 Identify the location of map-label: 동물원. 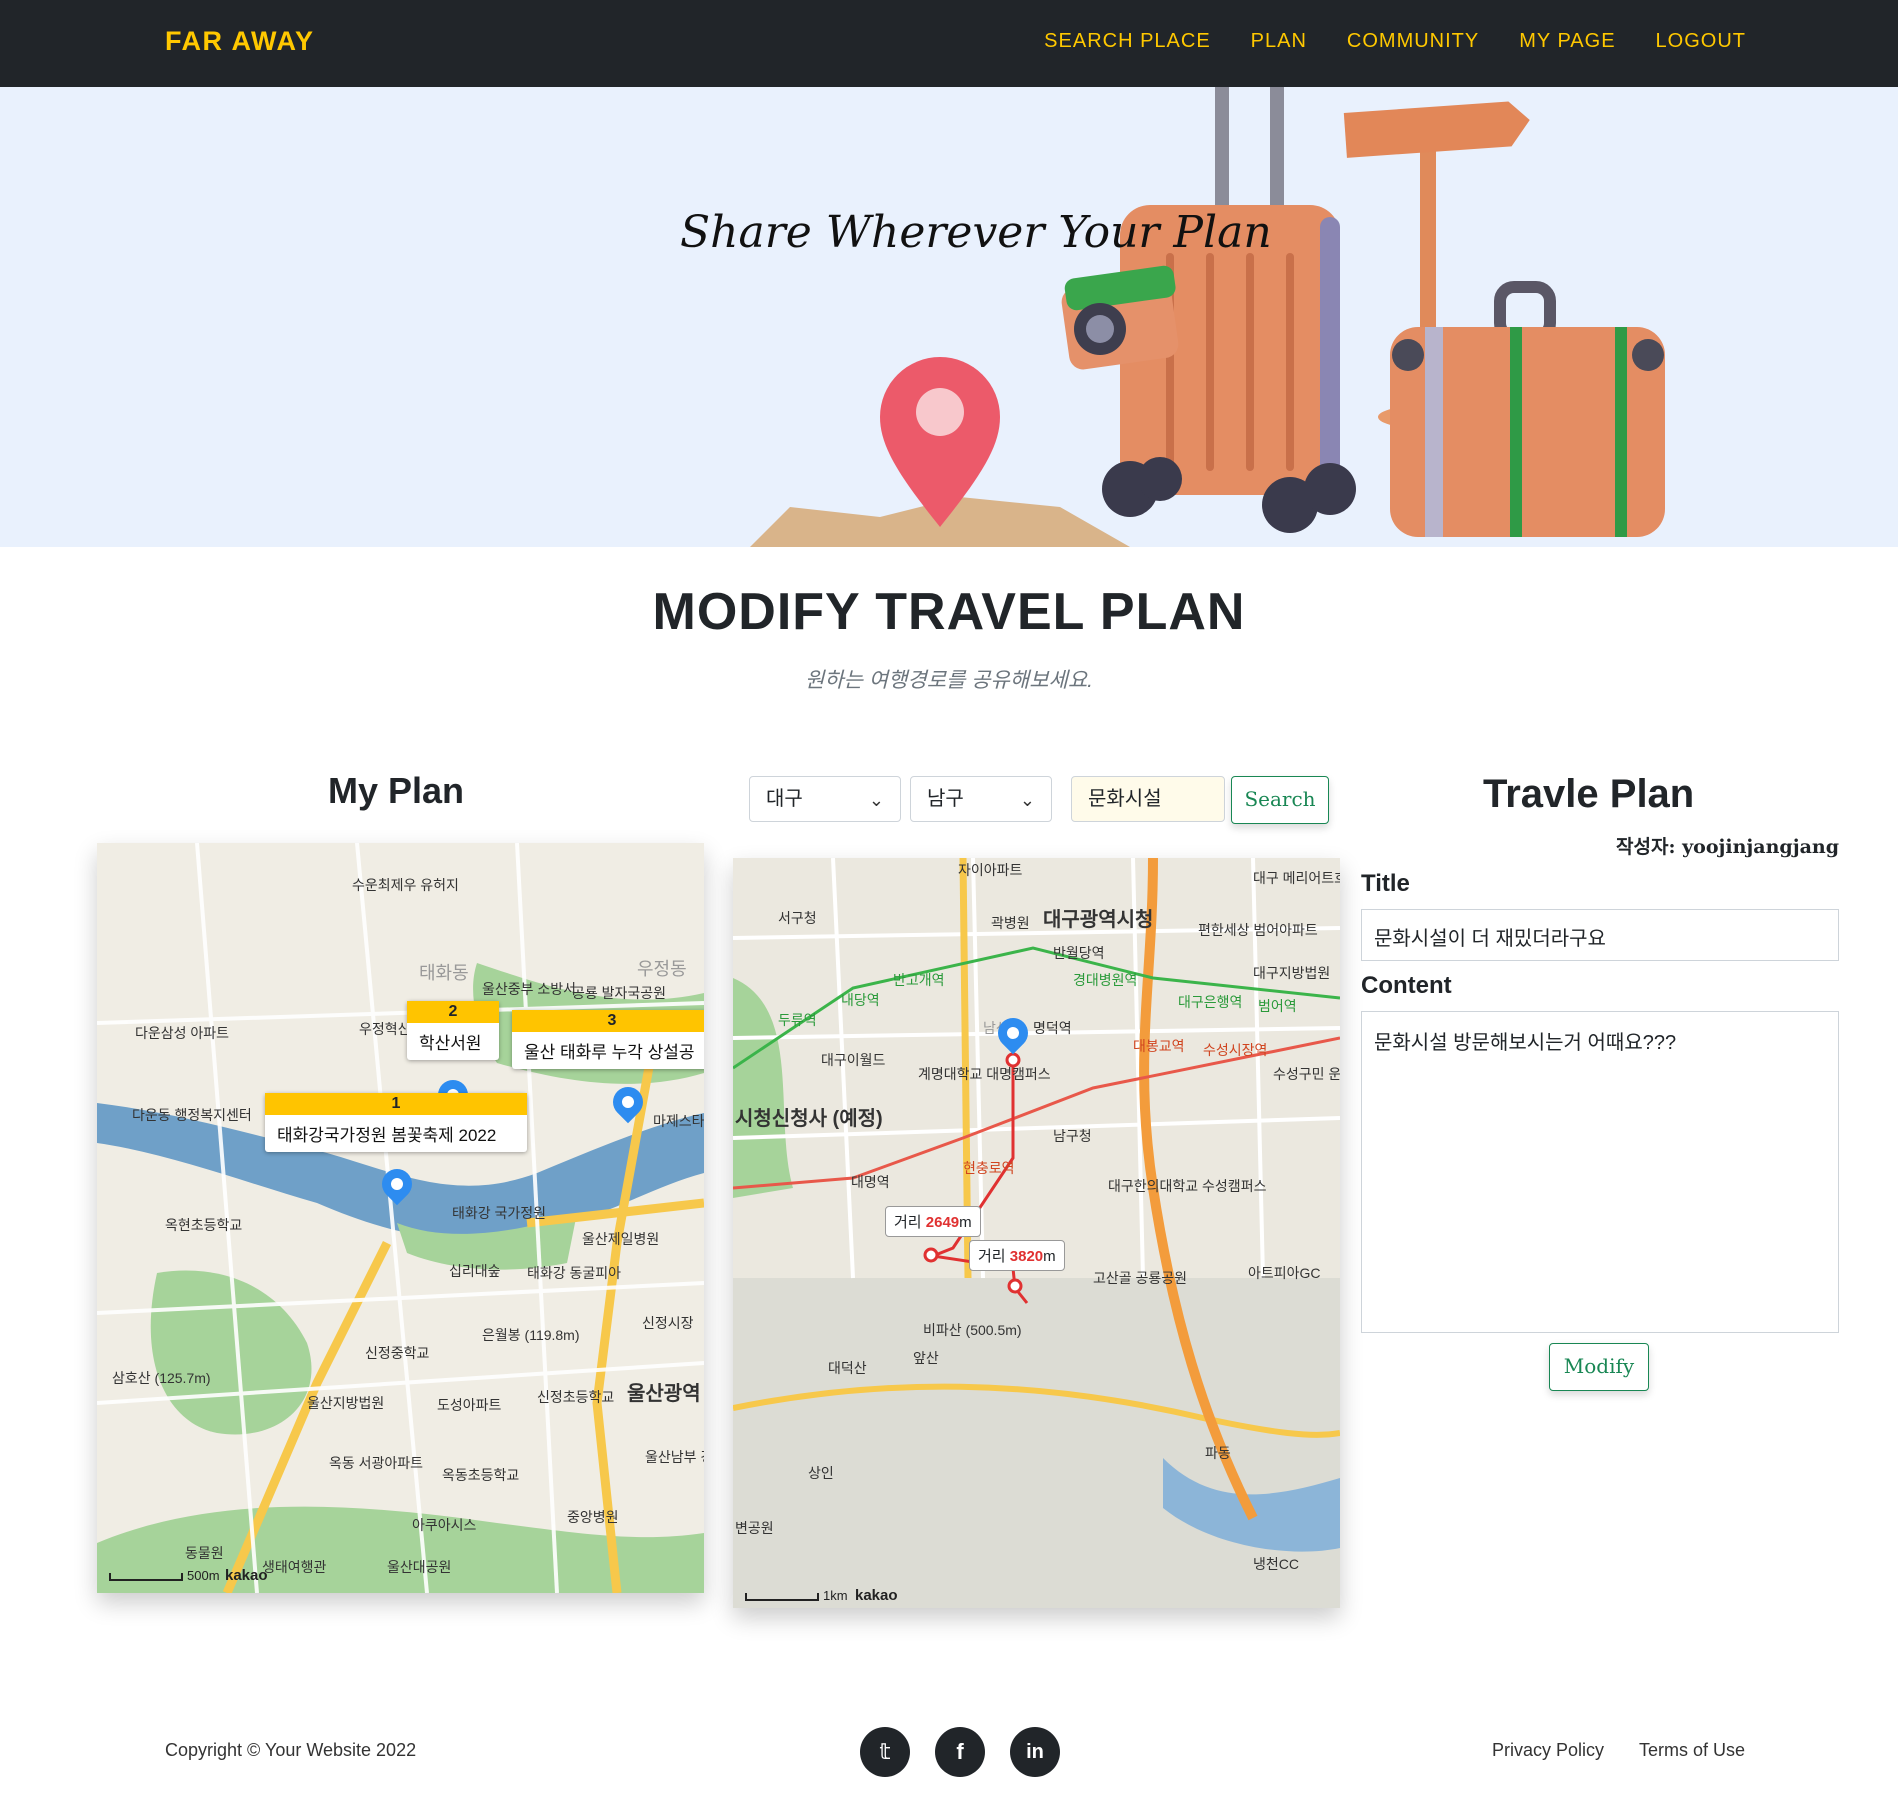
(204, 1553).